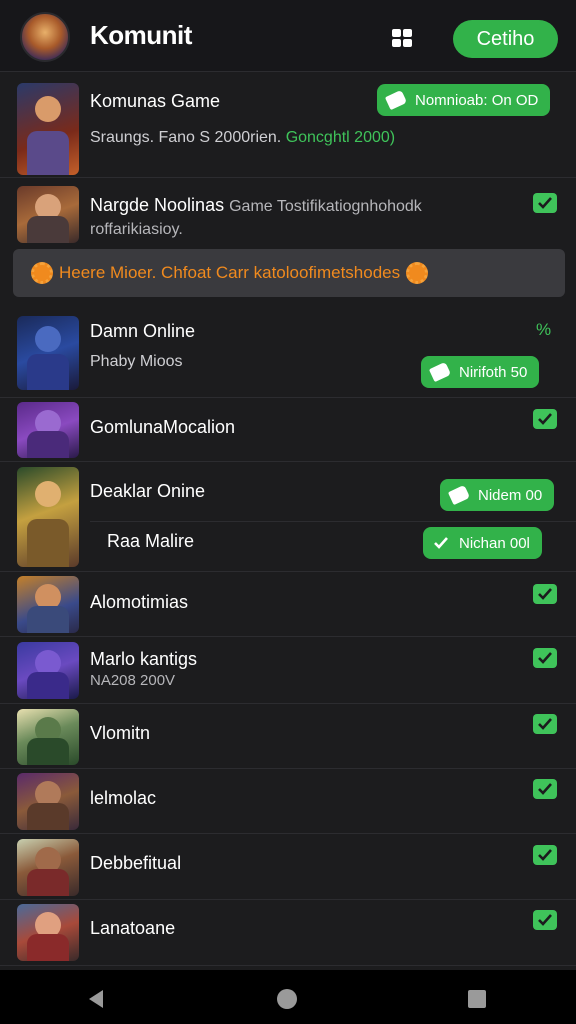 The width and height of the screenshot is (576, 1024). Describe the element at coordinates (288, 867) in the screenshot. I see `list-item: Debbefitual` at that location.